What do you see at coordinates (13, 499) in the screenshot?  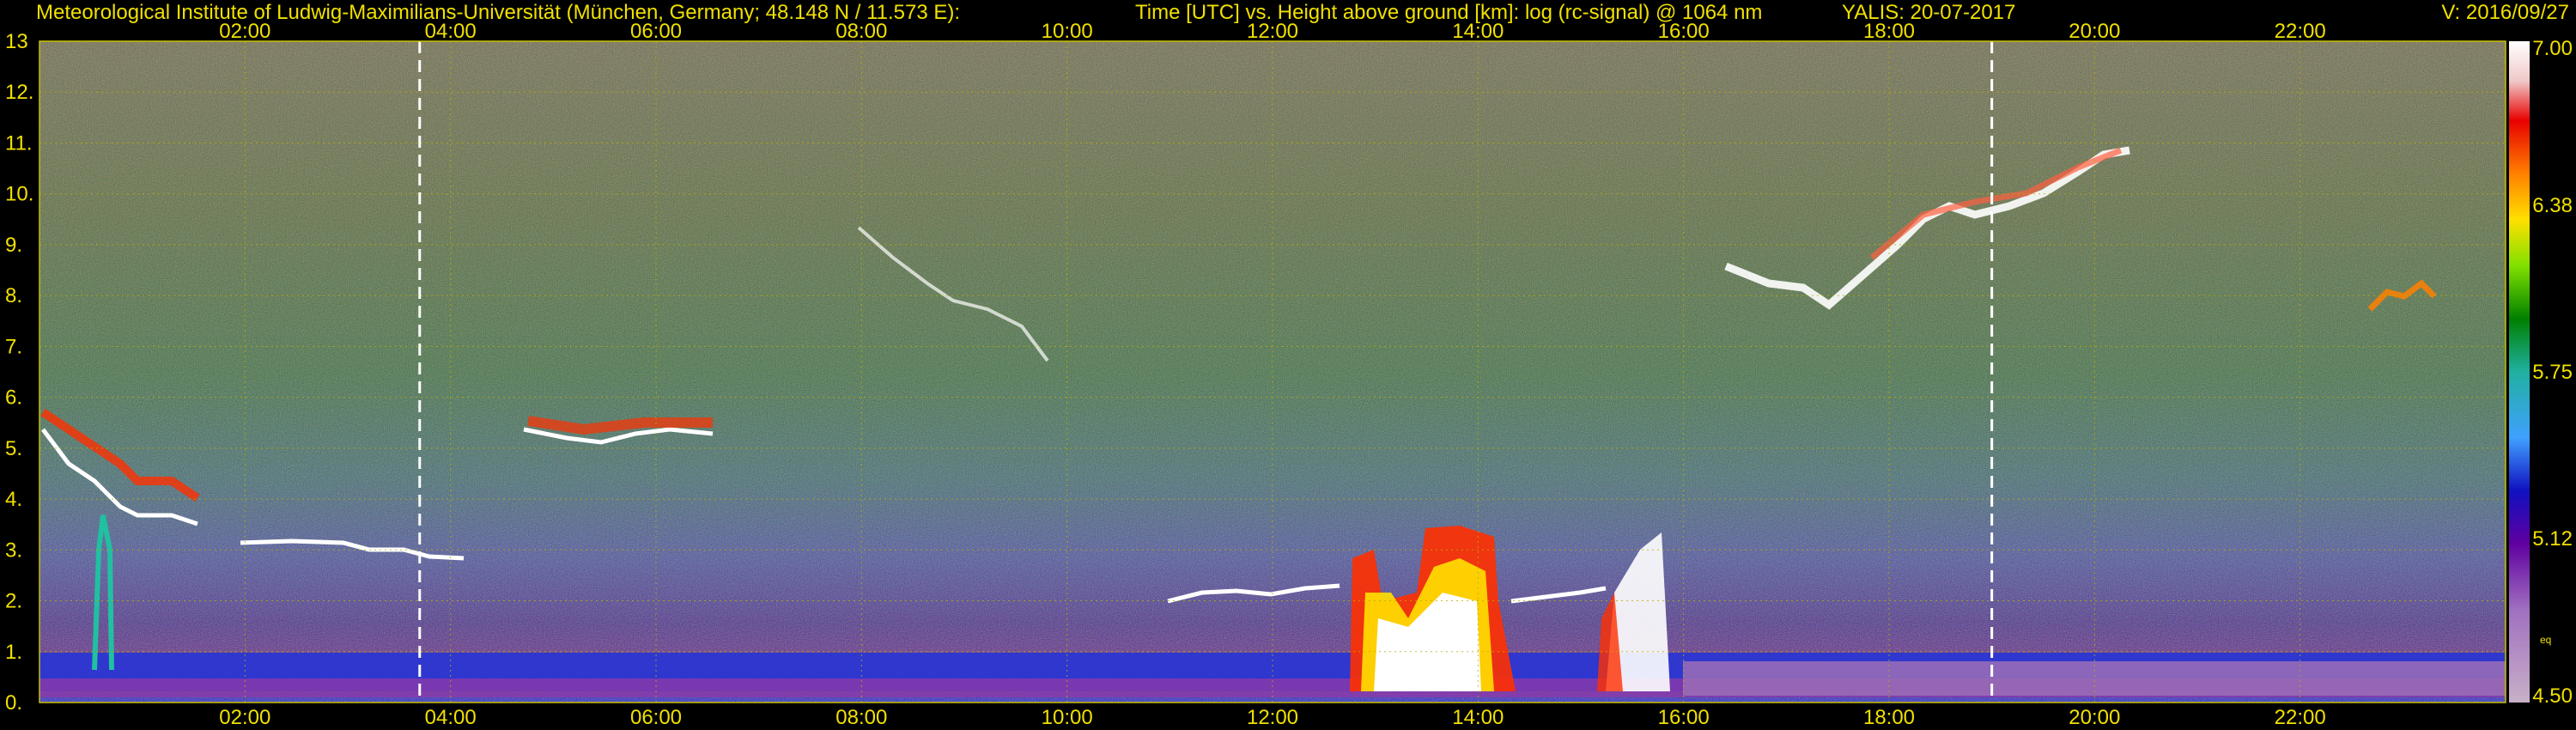 I see `y-tick-label: 4.` at bounding box center [13, 499].